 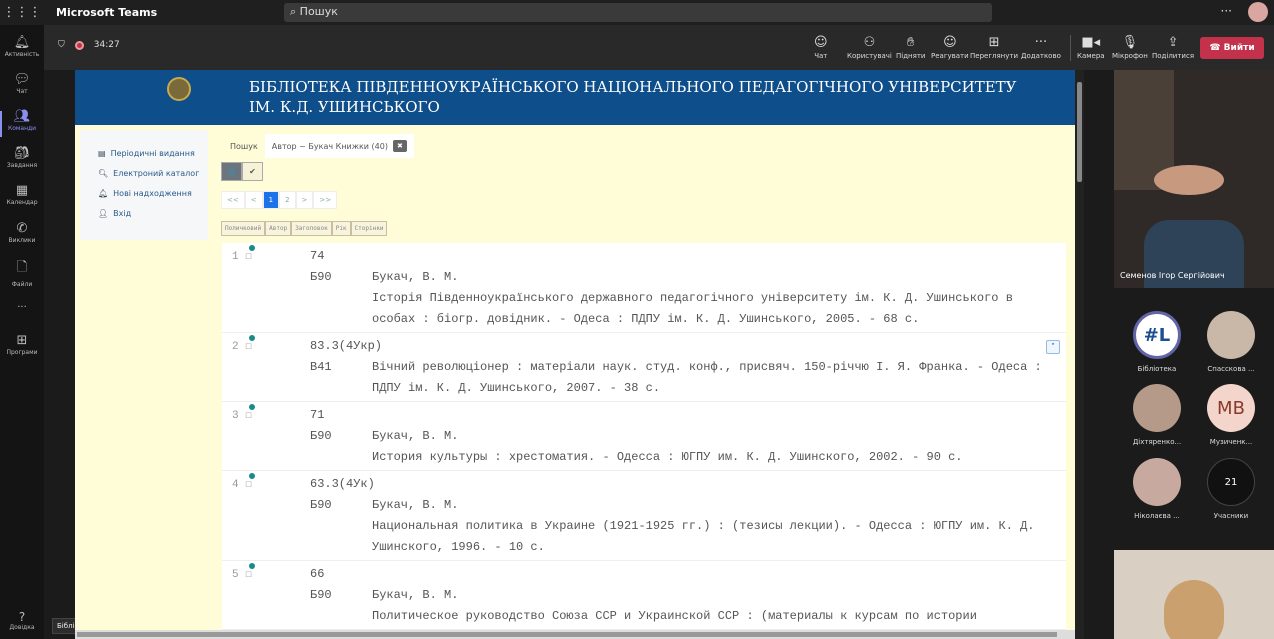 I want to click on chat-button: ☺ Чат, so click(x=821, y=47).